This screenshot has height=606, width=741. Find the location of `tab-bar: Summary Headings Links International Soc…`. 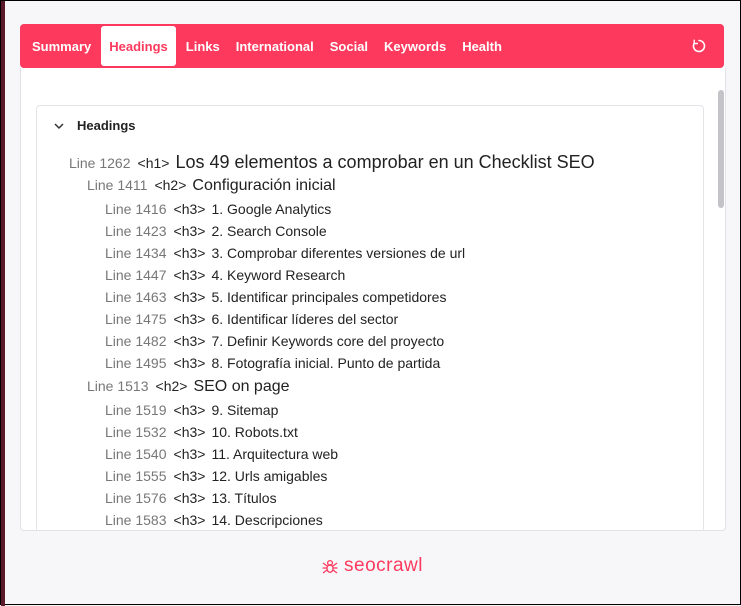

tab-bar: Summary Headings Links International Soc… is located at coordinates (372, 46).